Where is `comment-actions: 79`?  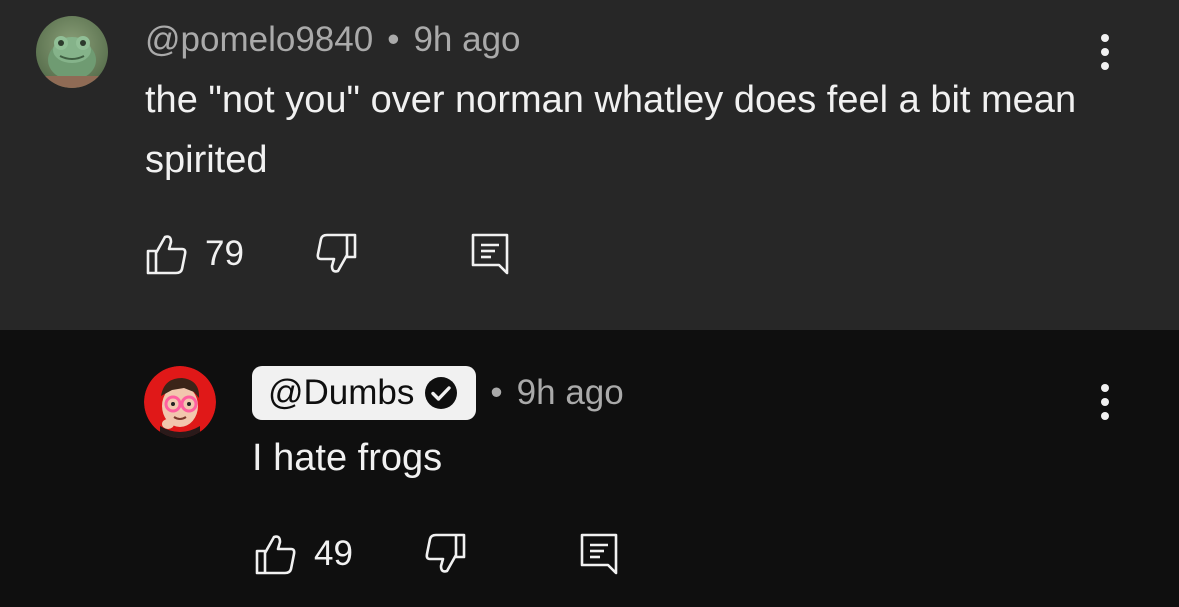 comment-actions: 79 is located at coordinates (327, 254).